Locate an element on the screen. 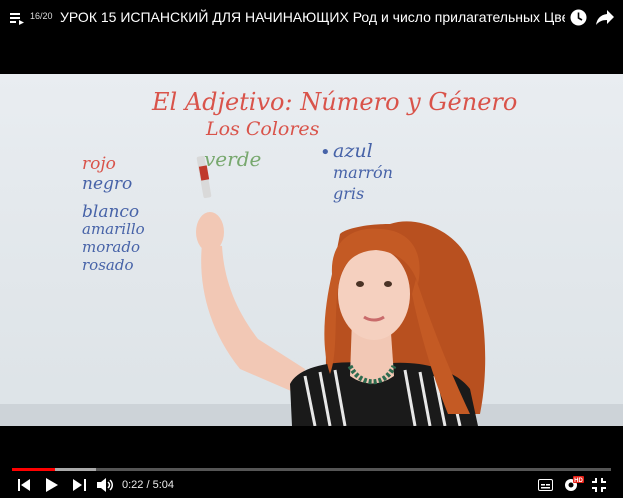 The image size is (623, 498). watch-later-icon is located at coordinates (578, 17).